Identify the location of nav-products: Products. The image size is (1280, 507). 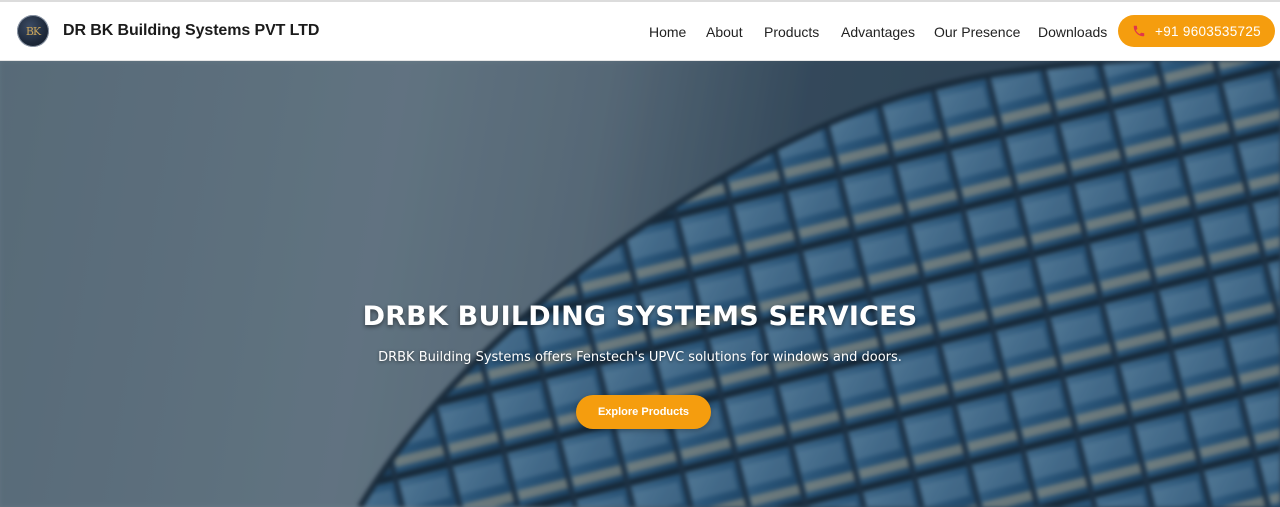
(791, 32).